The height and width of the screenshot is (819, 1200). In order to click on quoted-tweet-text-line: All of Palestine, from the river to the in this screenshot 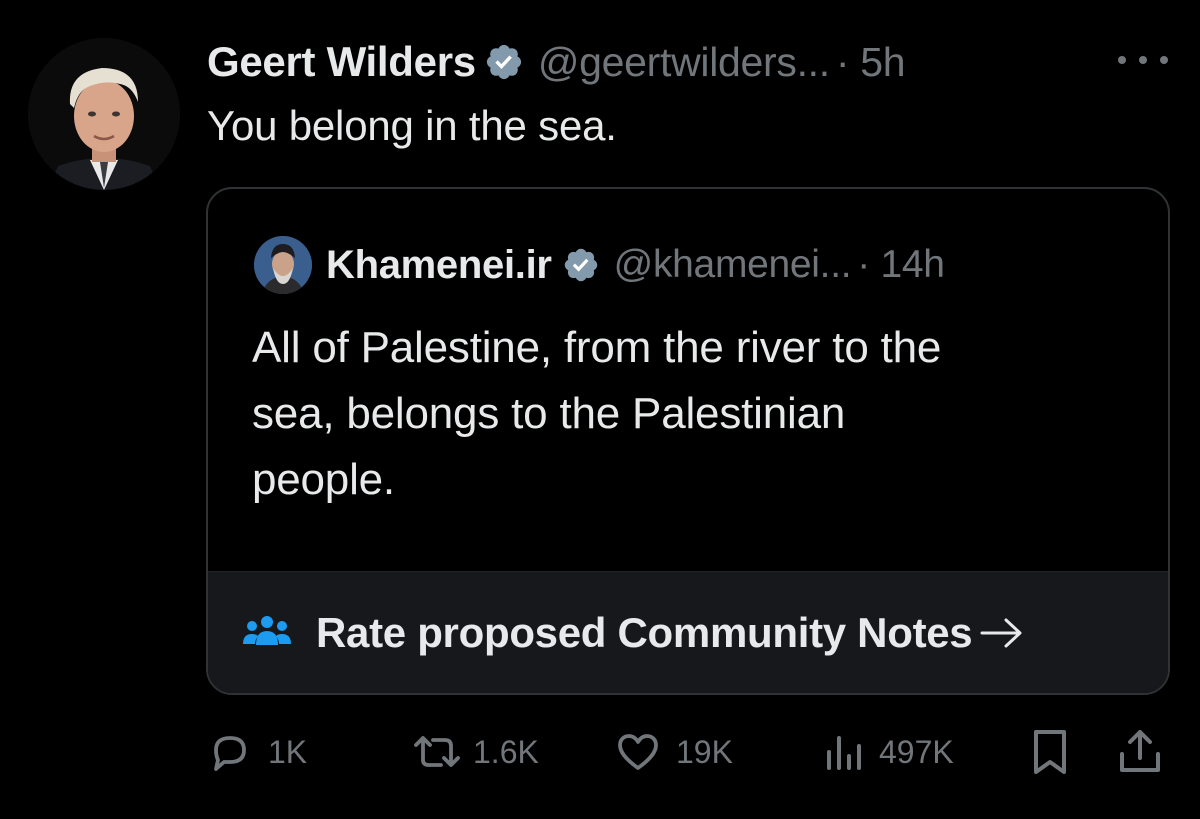, I will do `click(597, 347)`.